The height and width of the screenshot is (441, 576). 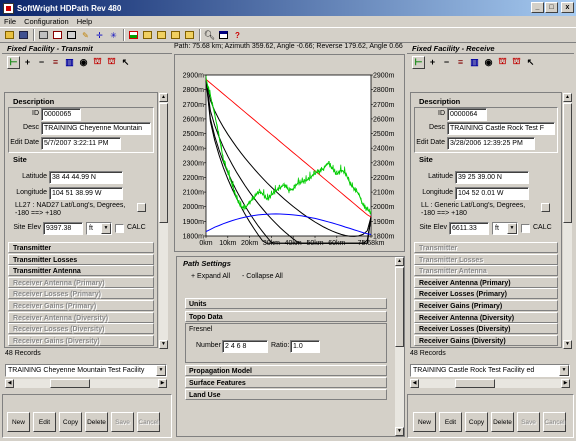 I want to click on menu-help: Help, so click(x=84, y=21).